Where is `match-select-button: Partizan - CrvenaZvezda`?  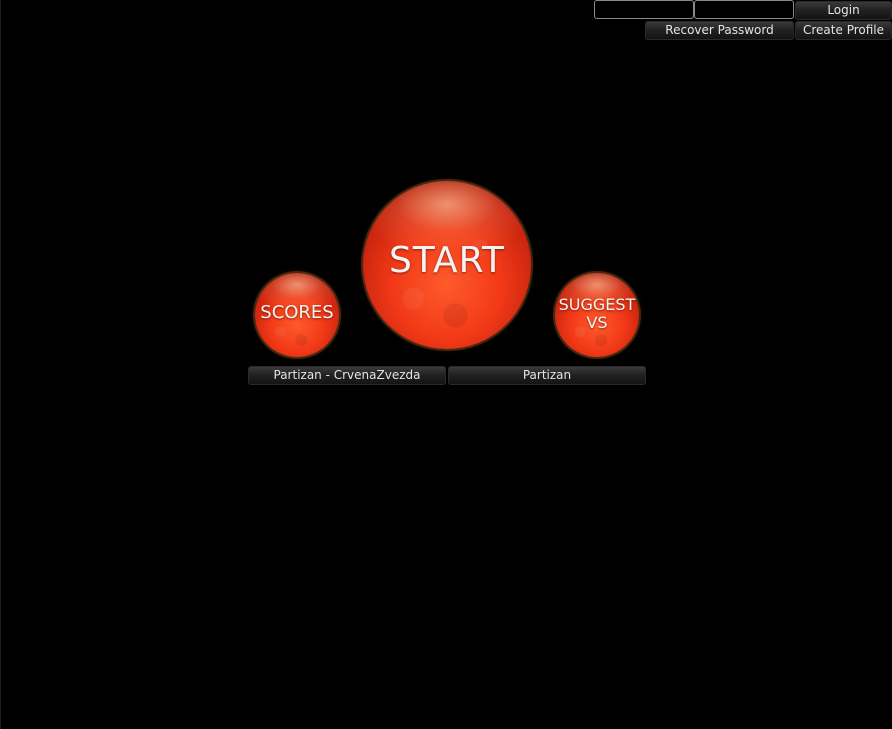 match-select-button: Partizan - CrvenaZvezda is located at coordinates (347, 375).